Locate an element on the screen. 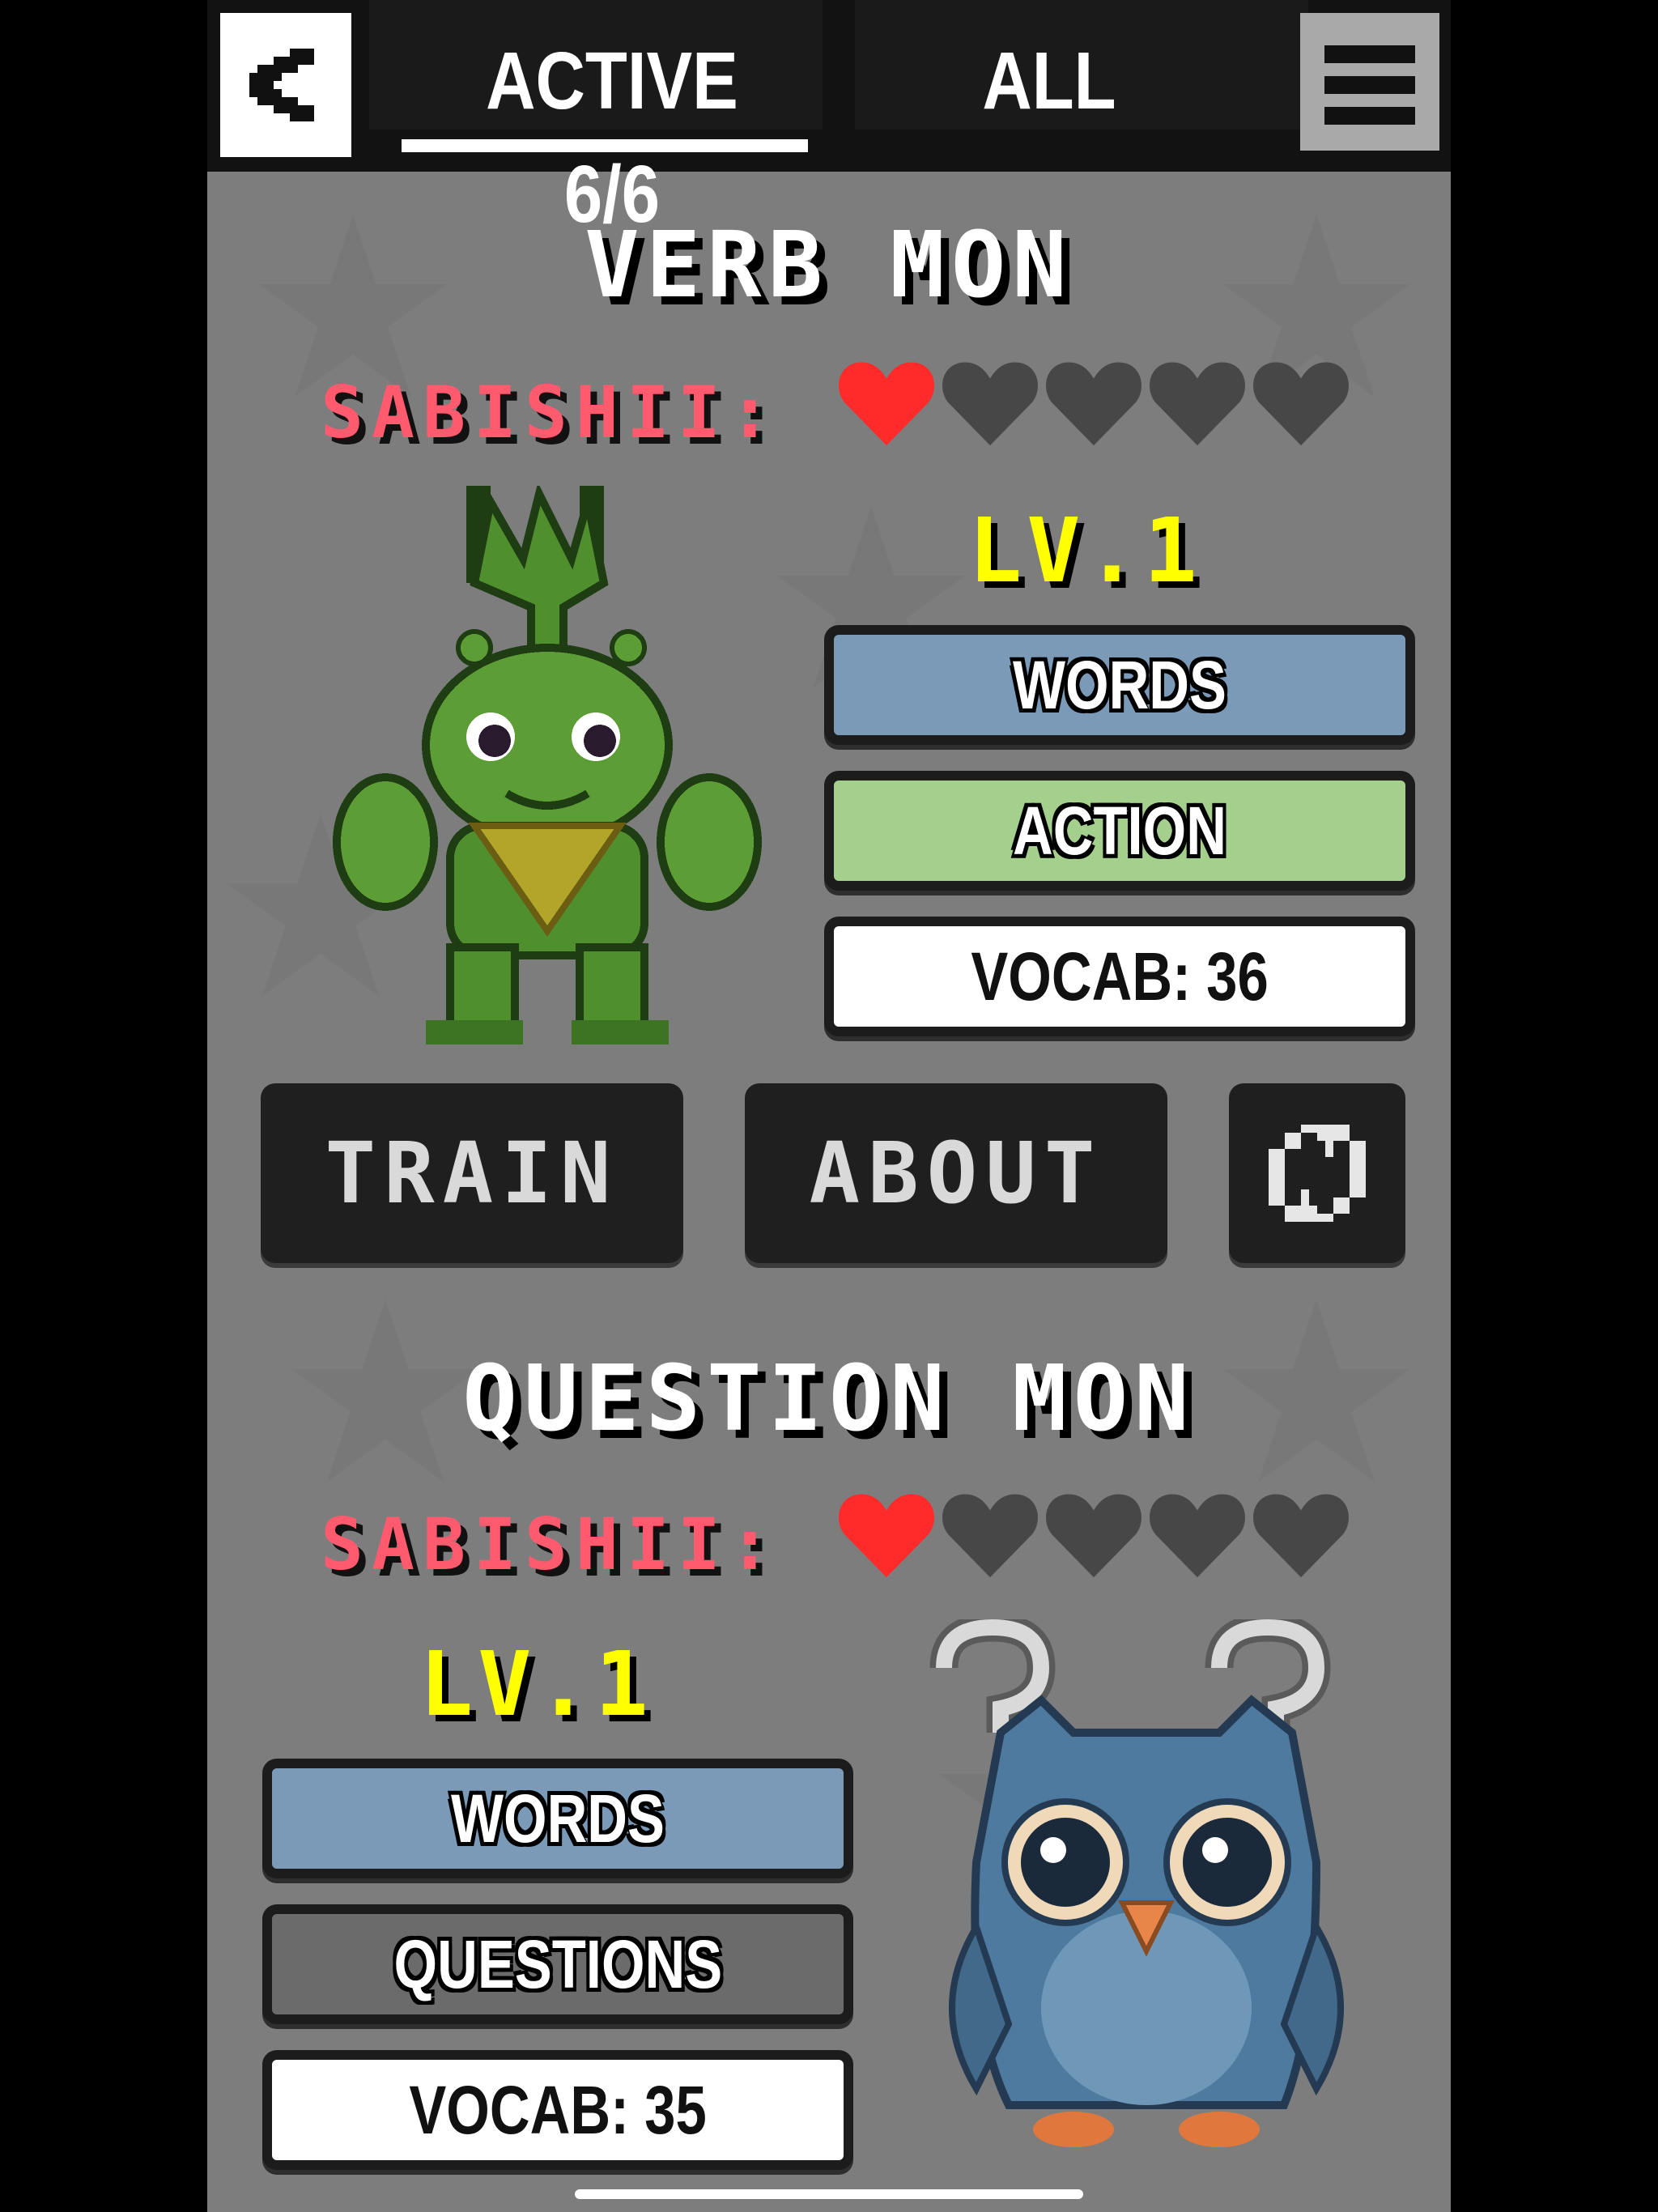 This screenshot has height=2212, width=1658. about-button: ABOUT is located at coordinates (956, 1173).